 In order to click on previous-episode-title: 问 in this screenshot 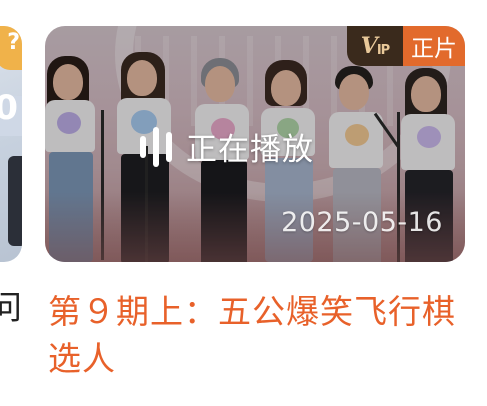, I will do `click(11, 305)`.